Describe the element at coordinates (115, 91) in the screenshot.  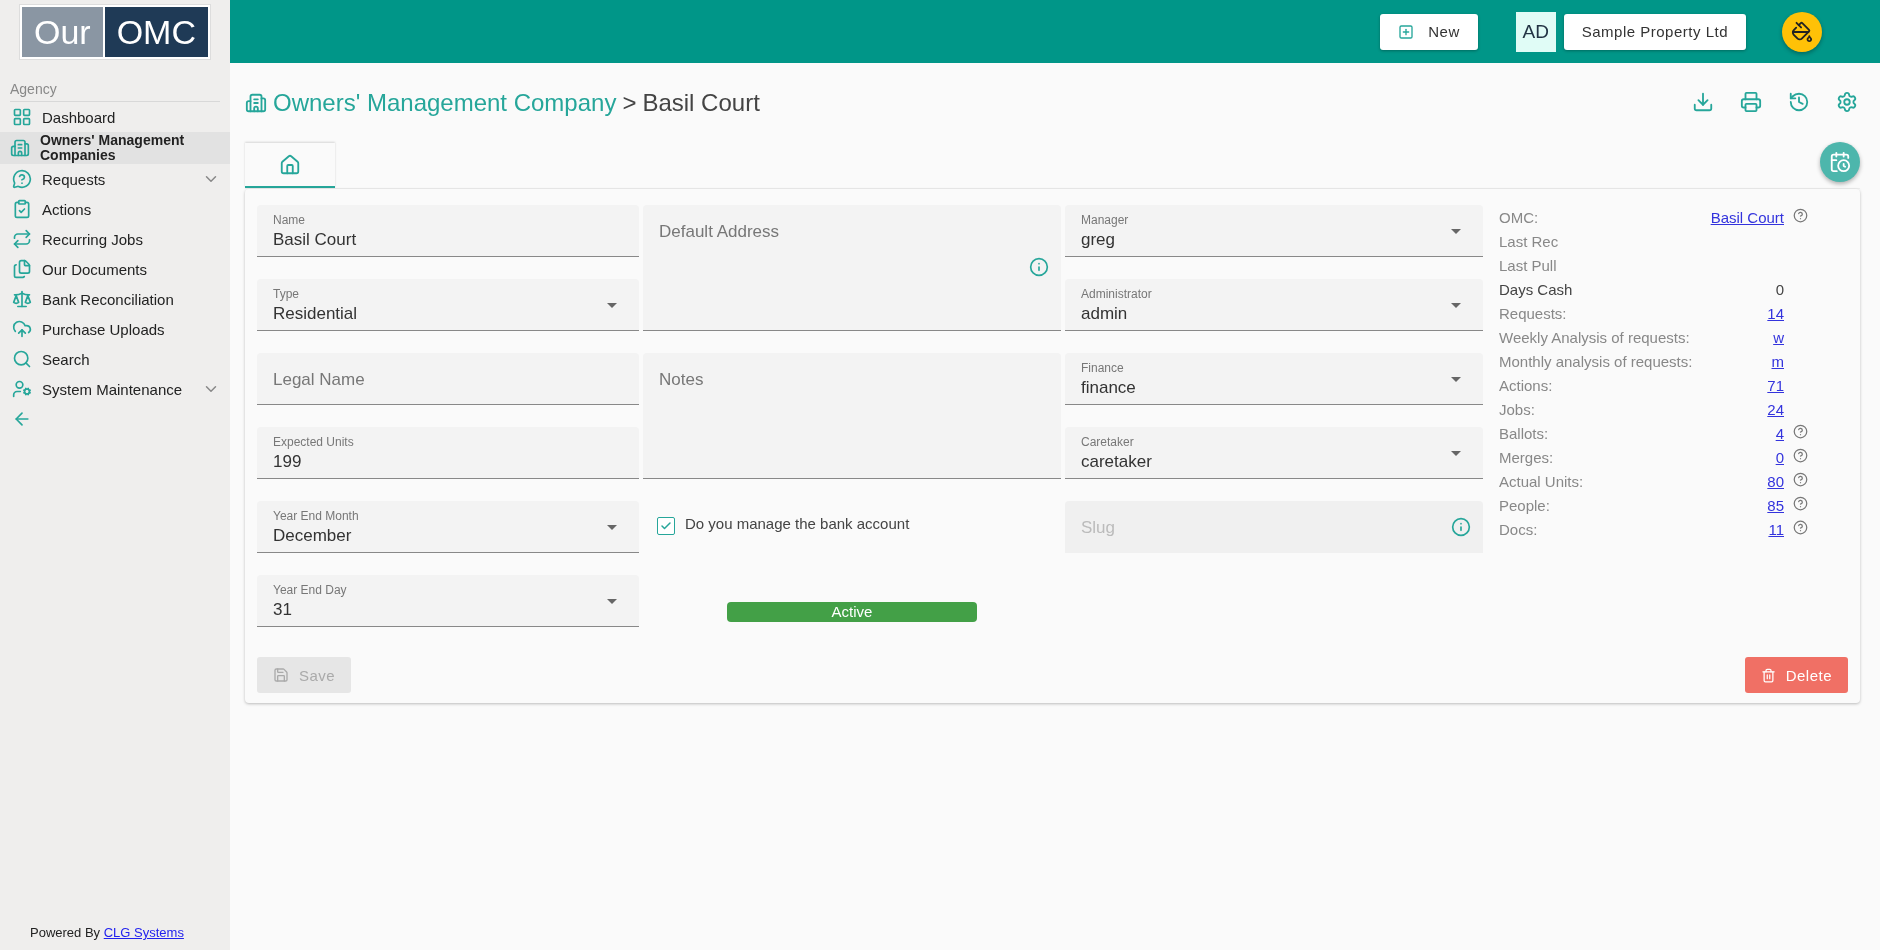
I see `section-heading: Agency` at that location.